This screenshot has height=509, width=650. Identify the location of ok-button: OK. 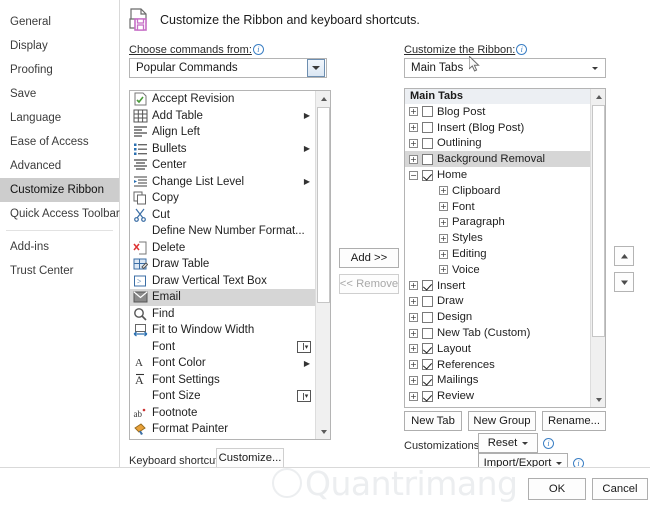
(557, 489).